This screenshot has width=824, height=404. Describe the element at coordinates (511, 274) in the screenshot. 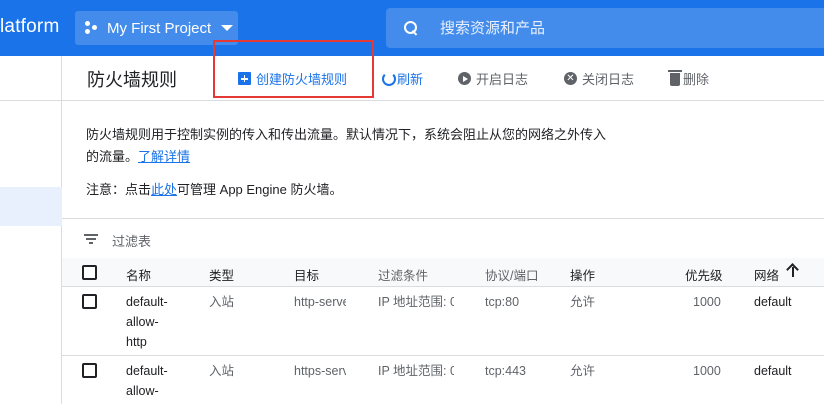

I see `column-header-protocol: 协议/端口` at that location.